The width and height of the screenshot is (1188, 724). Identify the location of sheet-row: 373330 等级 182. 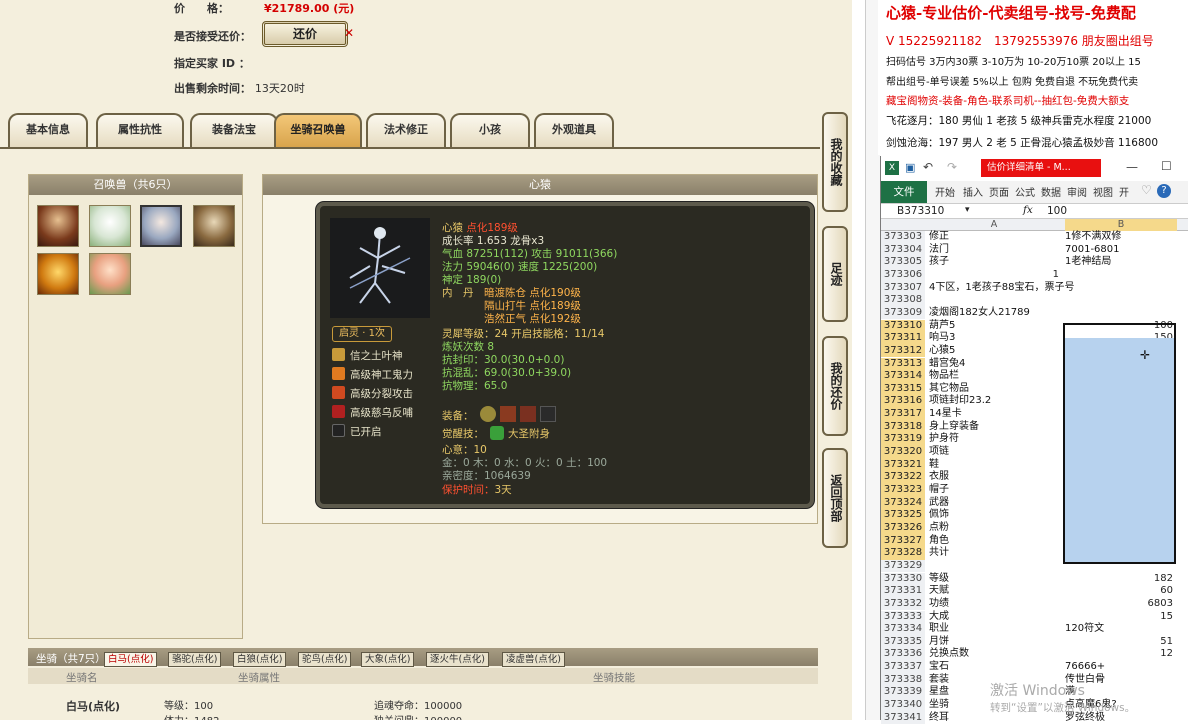
(1034, 579).